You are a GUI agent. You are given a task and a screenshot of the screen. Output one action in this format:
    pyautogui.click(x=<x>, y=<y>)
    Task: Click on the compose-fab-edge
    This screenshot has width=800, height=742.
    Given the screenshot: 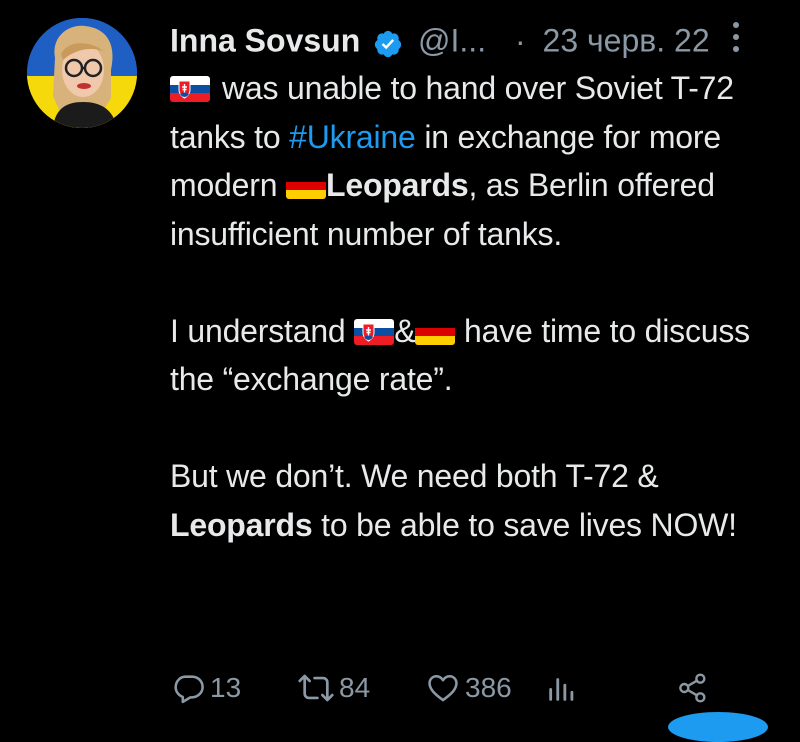 What is the action you would take?
    pyautogui.click(x=718, y=727)
    